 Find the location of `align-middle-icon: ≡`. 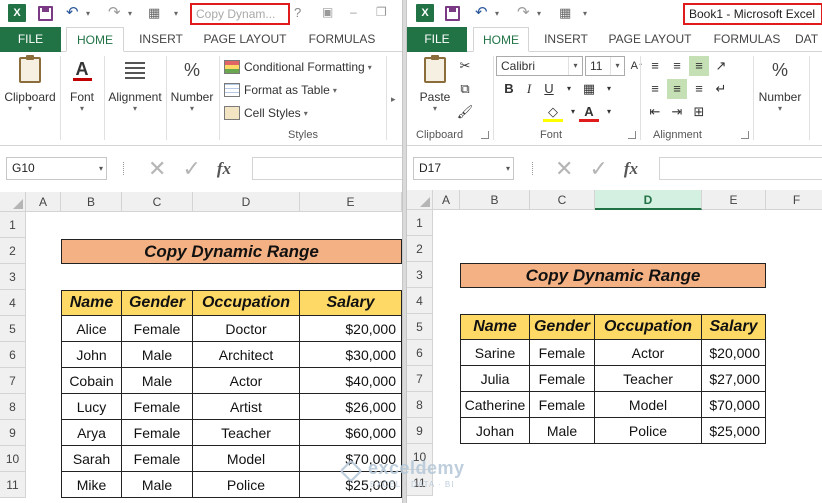

align-middle-icon: ≡ is located at coordinates (677, 66).